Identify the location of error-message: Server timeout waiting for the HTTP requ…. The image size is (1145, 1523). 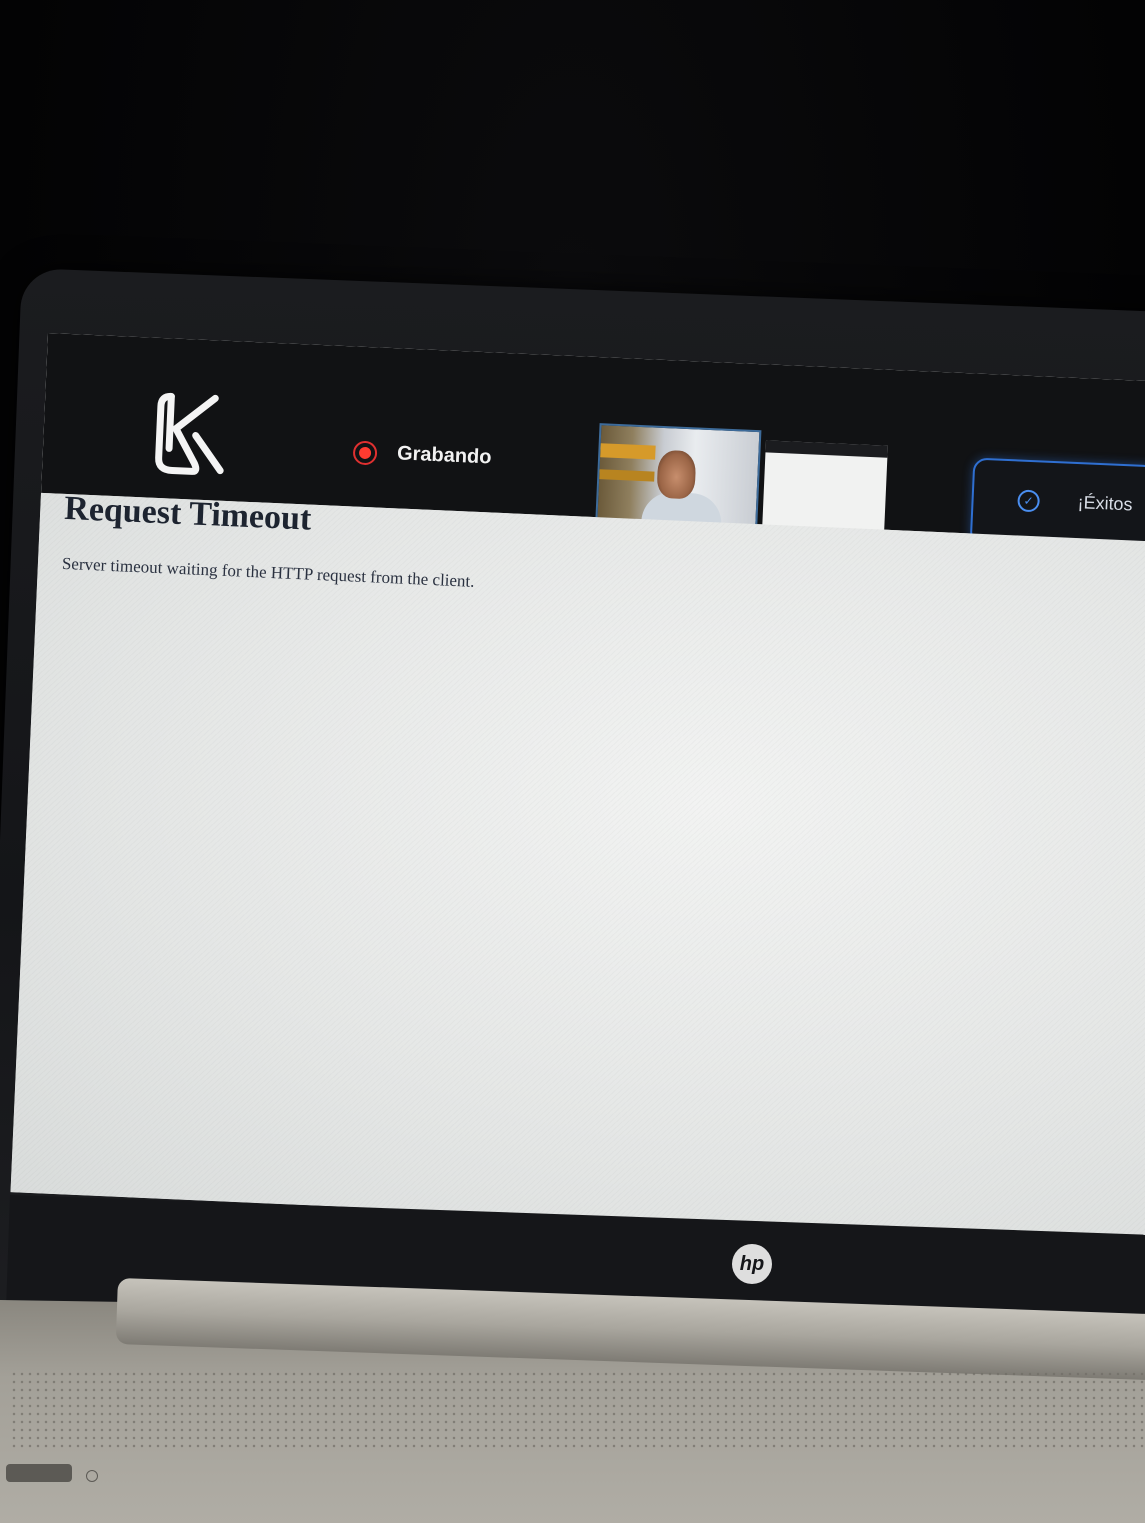
(268, 572).